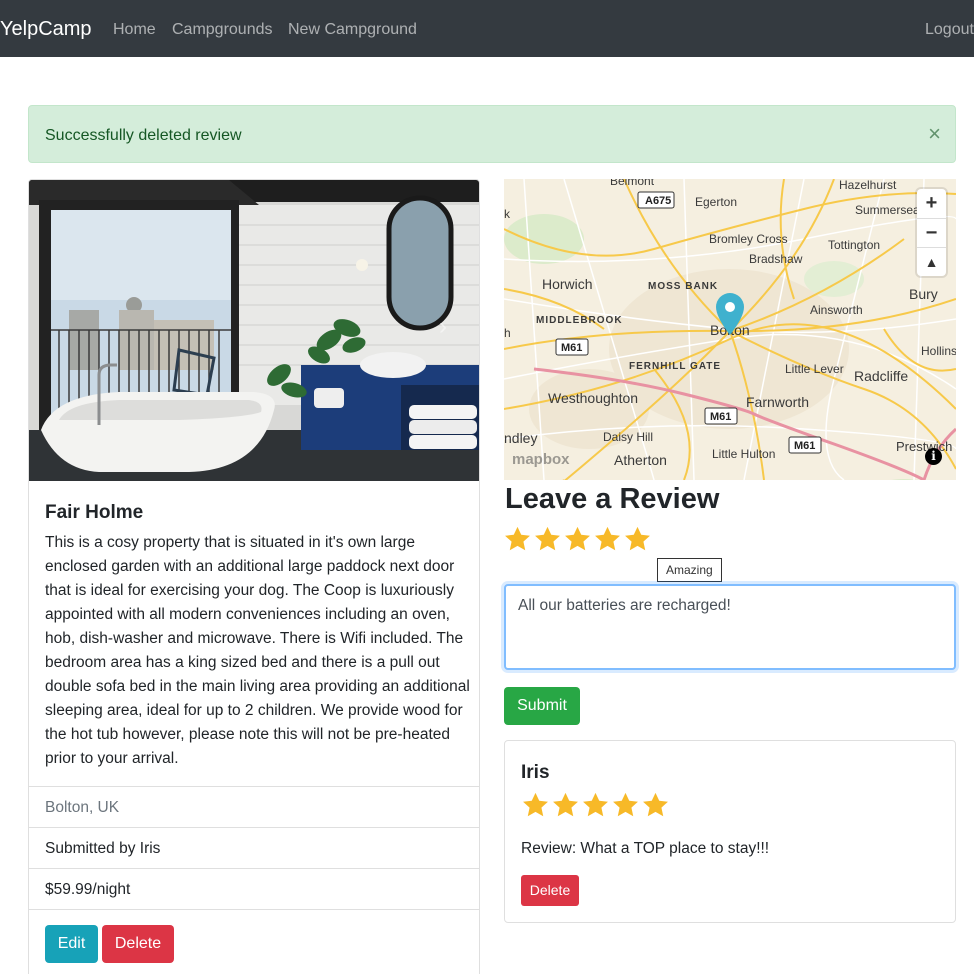 The height and width of the screenshot is (974, 974). What do you see at coordinates (716, 202) in the screenshot?
I see `place-label: Egerton` at bounding box center [716, 202].